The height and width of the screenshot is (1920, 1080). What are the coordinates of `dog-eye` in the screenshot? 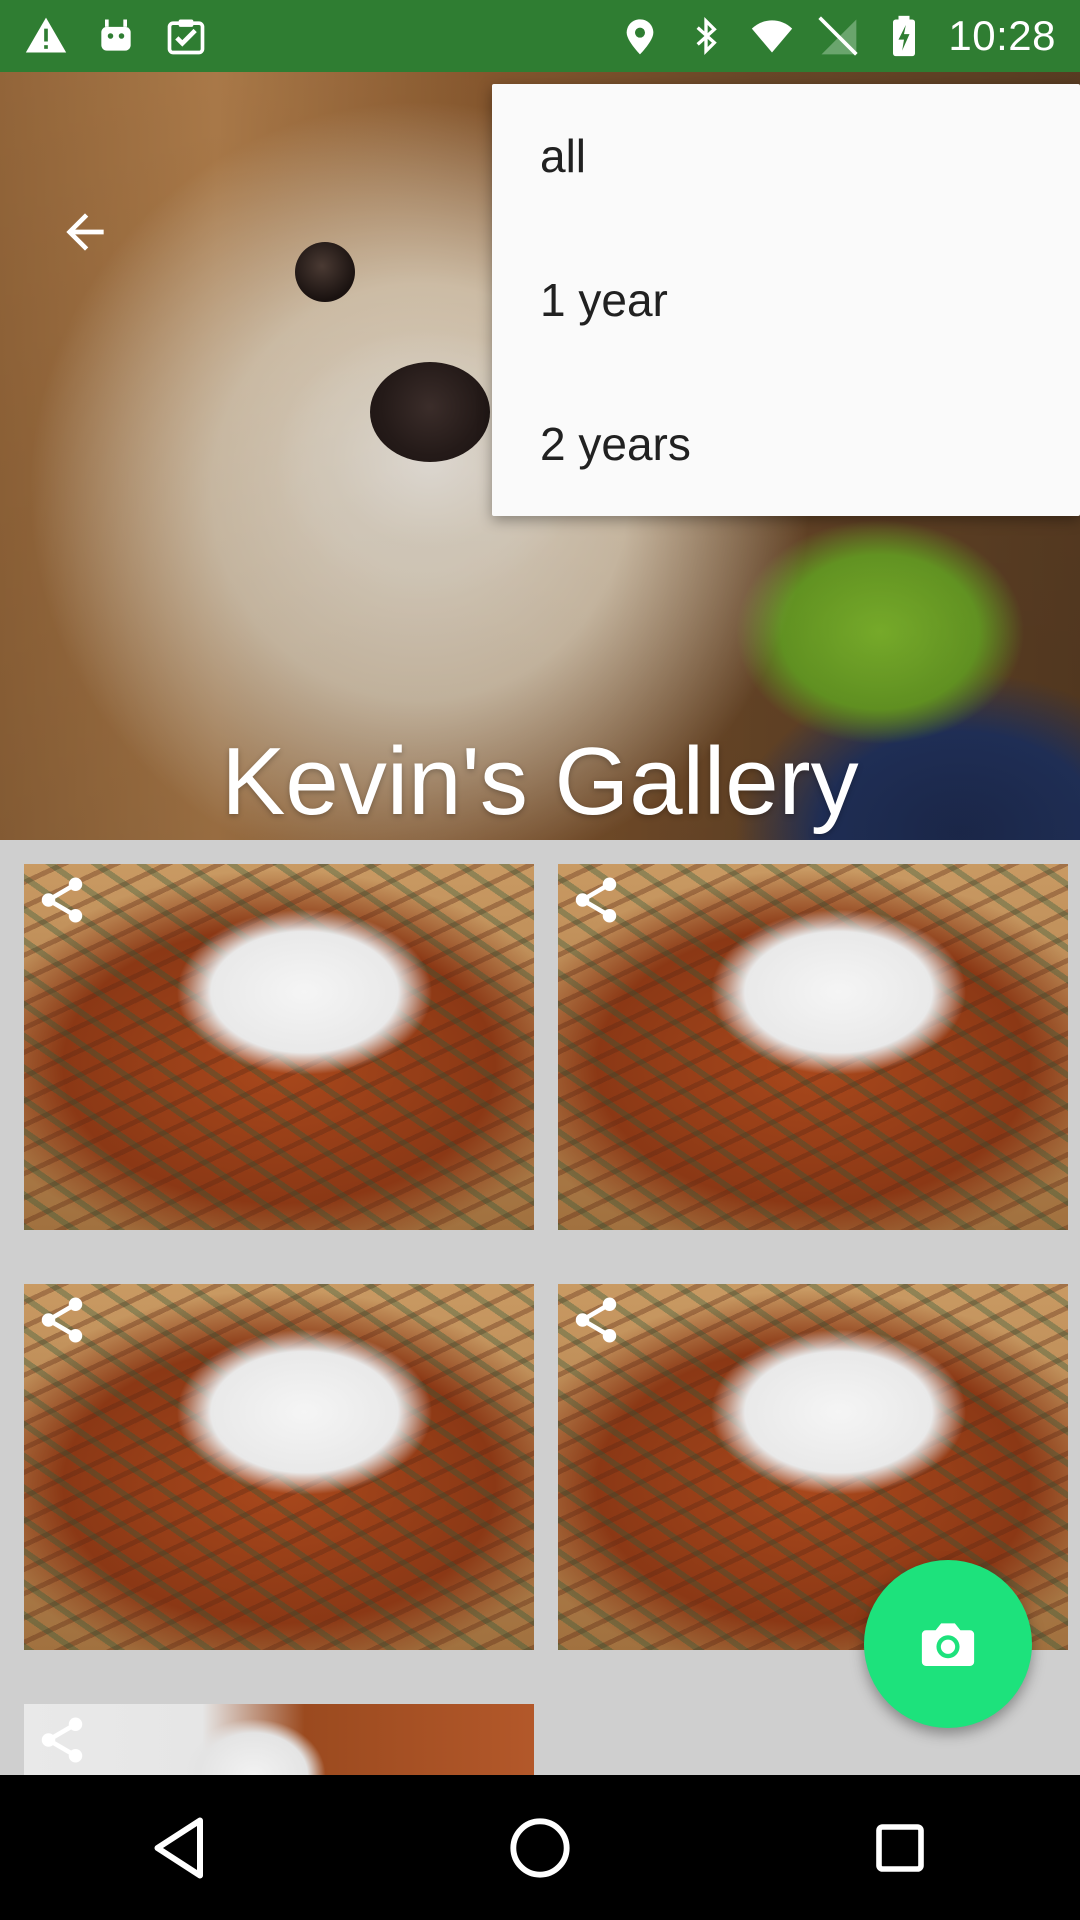 It's located at (325, 272).